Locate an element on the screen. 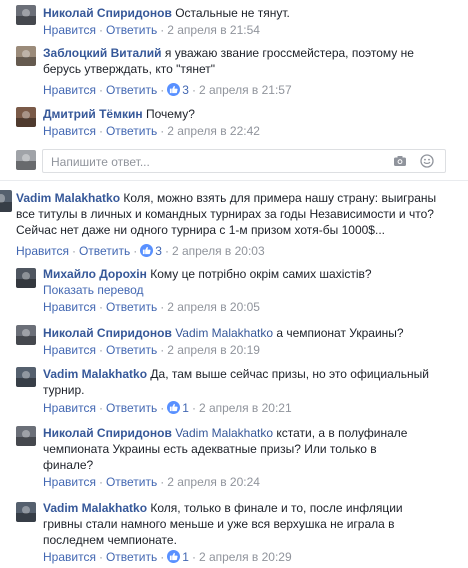 The height and width of the screenshot is (568, 468). timestamp: 2 апреля в 20:21 is located at coordinates (245, 408).